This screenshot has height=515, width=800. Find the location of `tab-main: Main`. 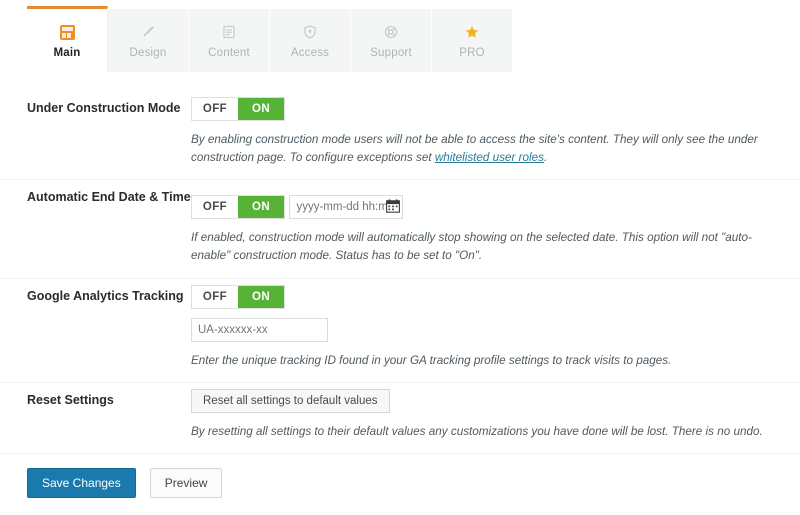

tab-main: Main is located at coordinates (67, 39).